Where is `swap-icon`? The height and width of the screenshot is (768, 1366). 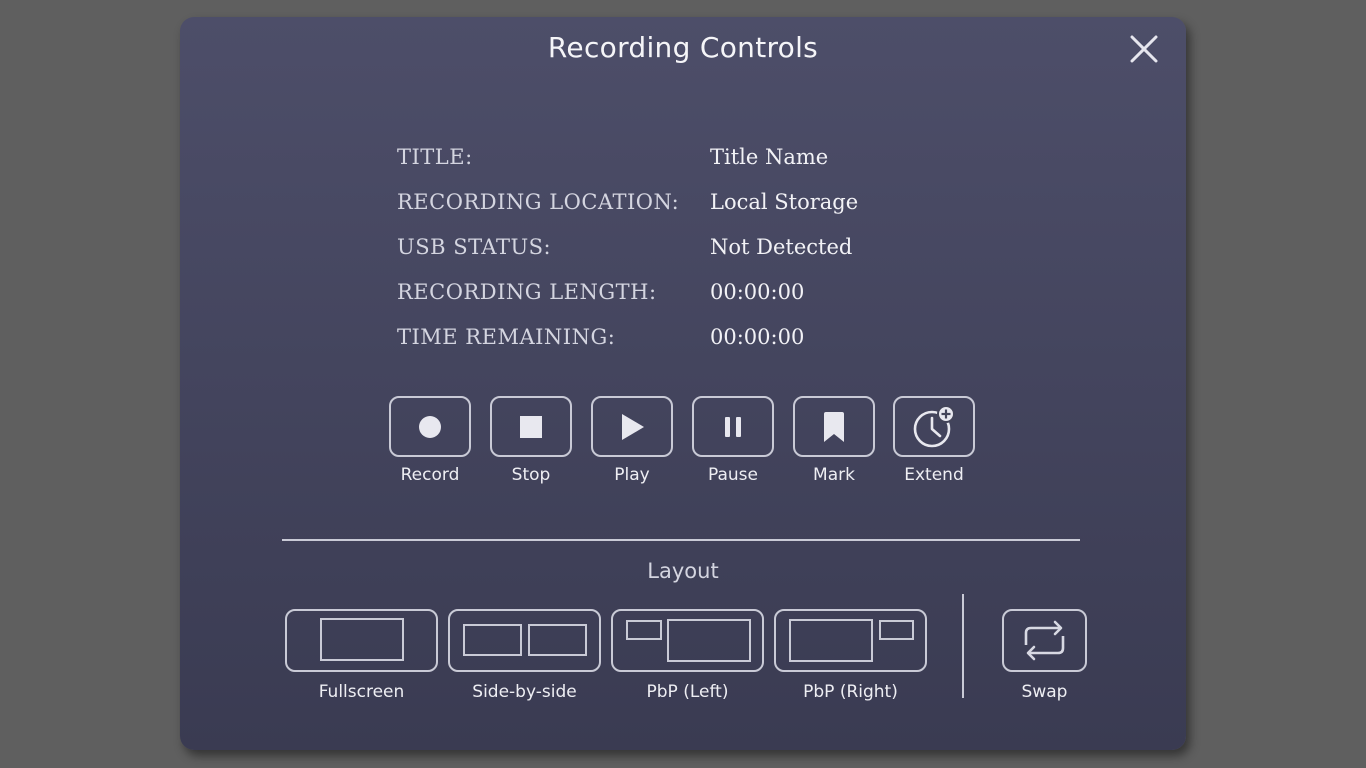
swap-icon is located at coordinates (1044, 640).